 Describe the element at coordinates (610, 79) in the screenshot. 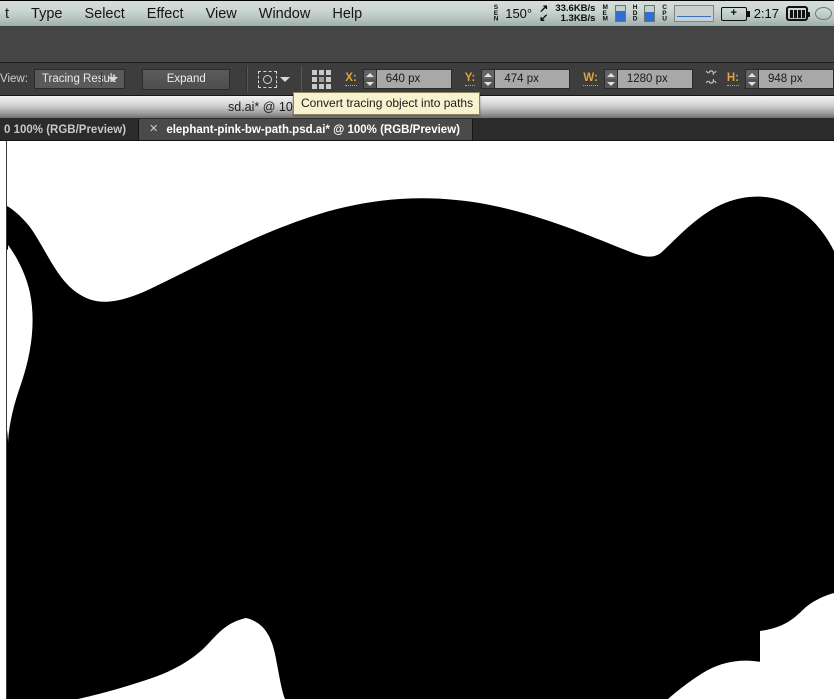

I see `w-stepper` at that location.